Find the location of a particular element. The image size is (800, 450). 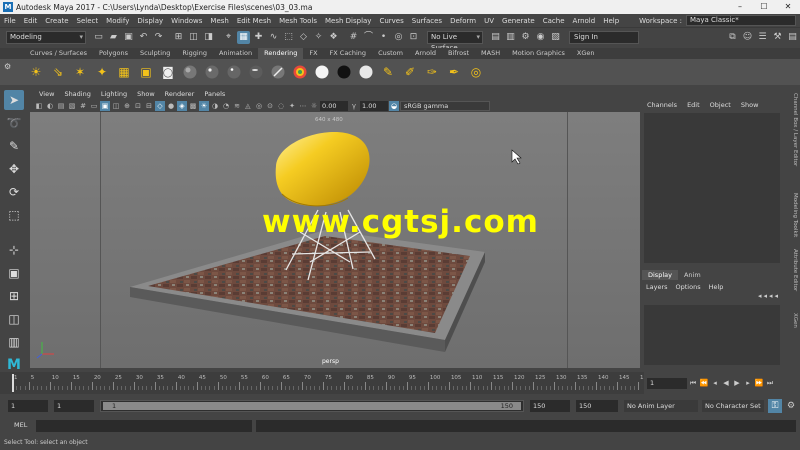

shelf-tab-custom: Custom is located at coordinates (390, 53).